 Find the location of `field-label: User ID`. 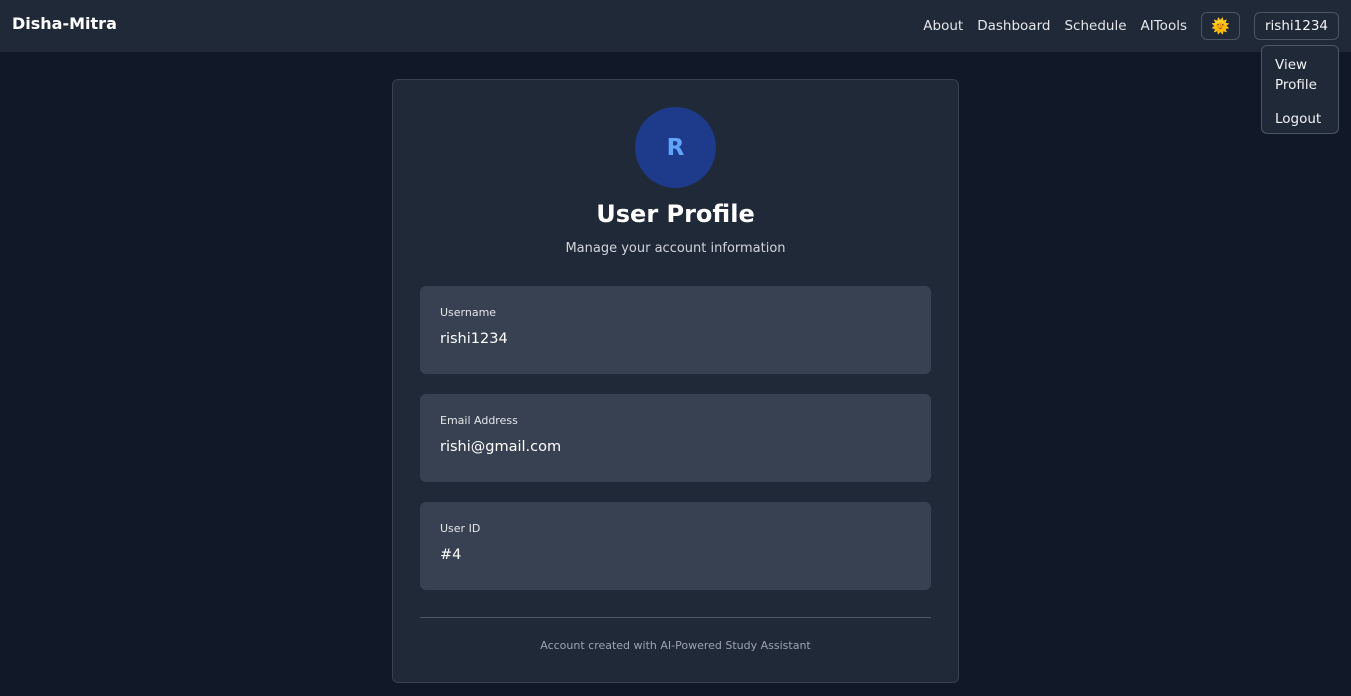

field-label: User ID is located at coordinates (460, 528).